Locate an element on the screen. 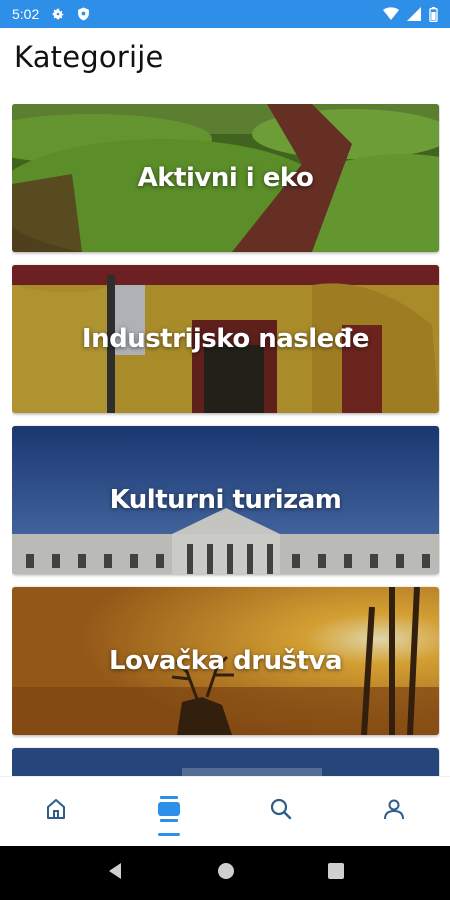  profile-icon is located at coordinates (394, 811).